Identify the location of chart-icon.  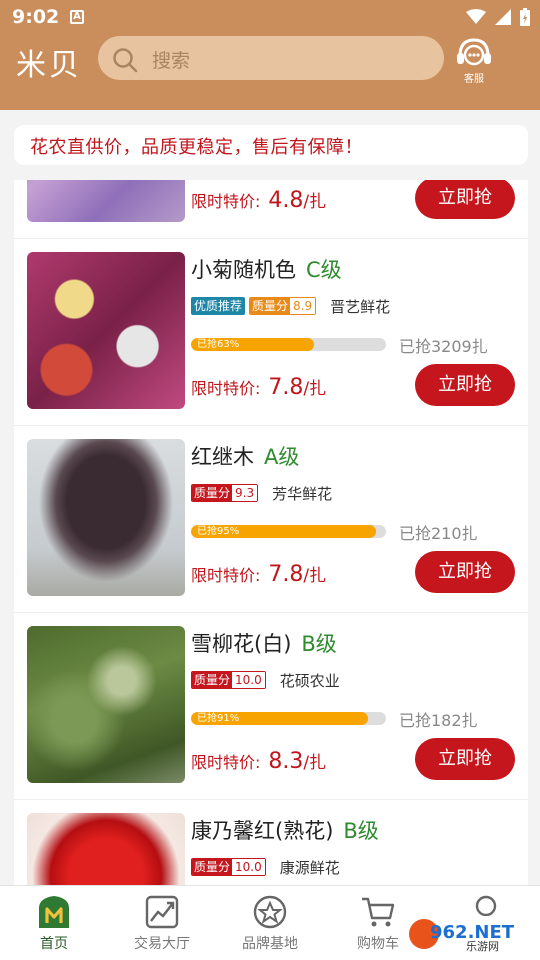
(162, 912).